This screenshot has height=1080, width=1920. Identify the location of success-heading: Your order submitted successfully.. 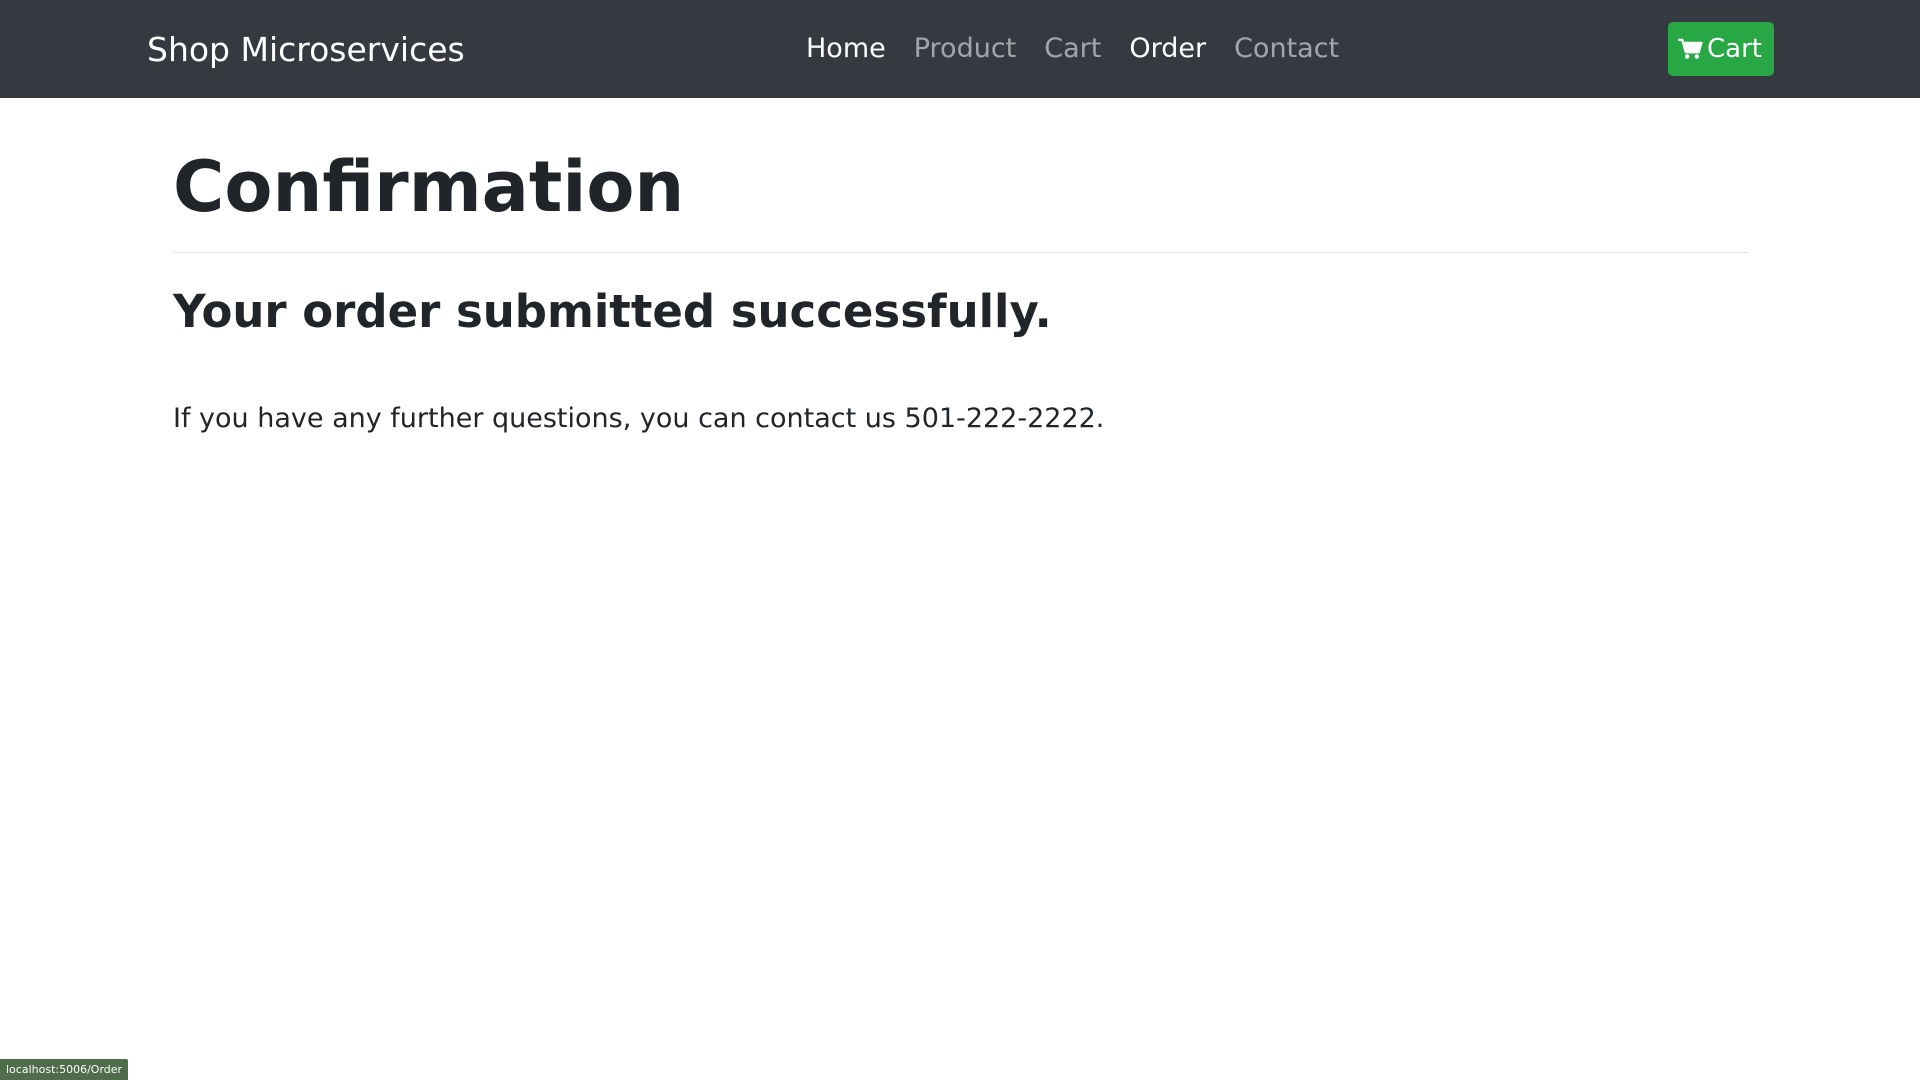
(612, 311).